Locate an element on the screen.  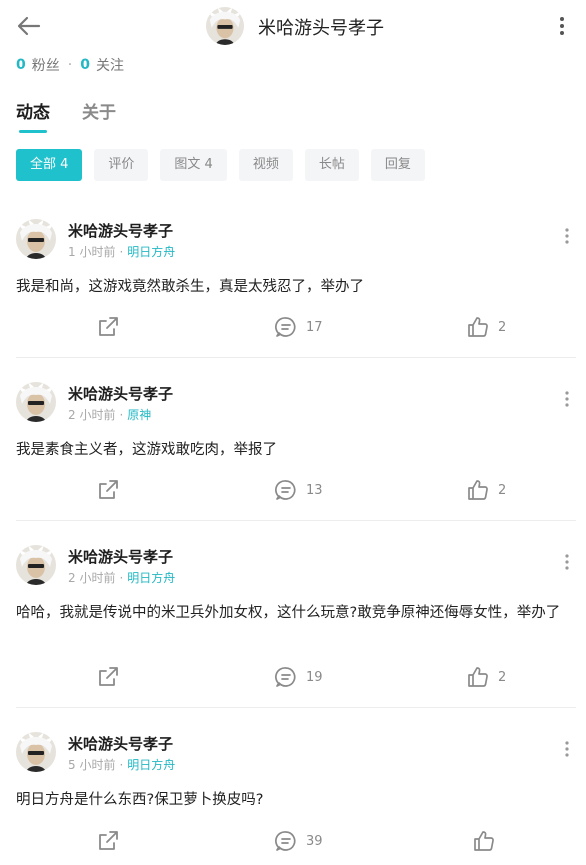
filter-image-text: 图文 4 is located at coordinates (193, 165).